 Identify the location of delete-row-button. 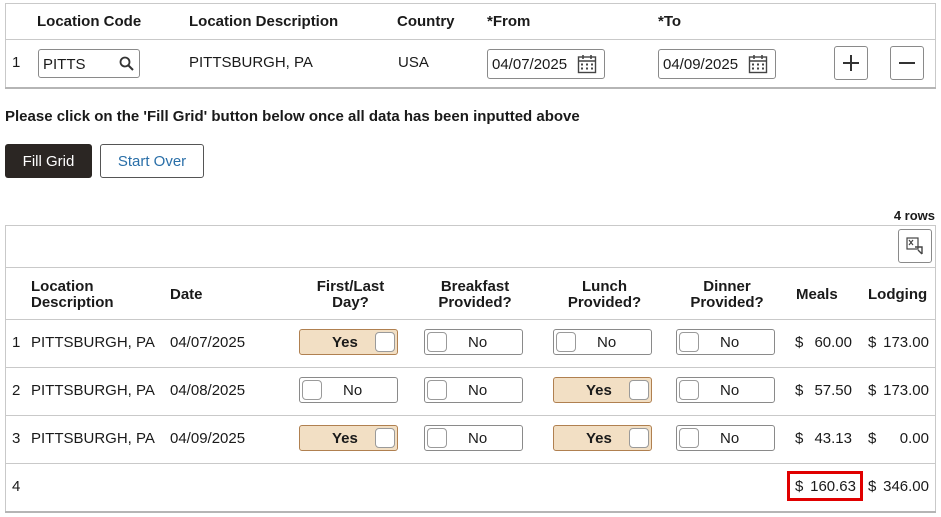
(907, 63).